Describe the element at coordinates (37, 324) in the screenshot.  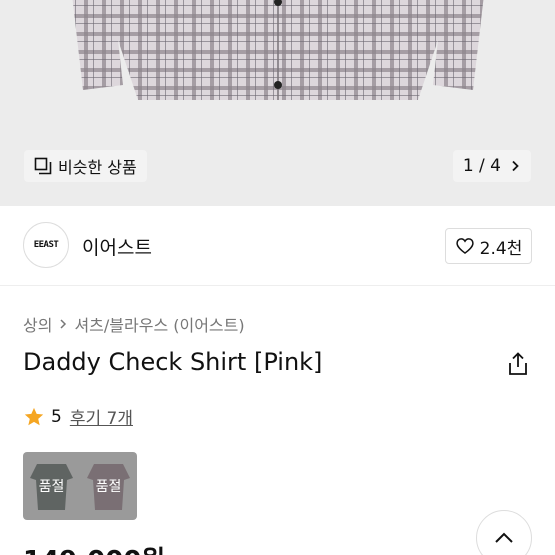
I see `breadcrumb-level1: 상의` at that location.